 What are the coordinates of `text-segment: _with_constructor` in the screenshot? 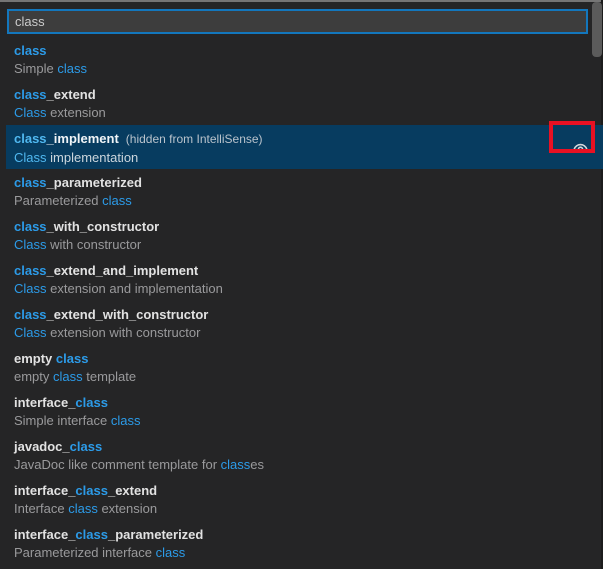 It's located at (103, 226).